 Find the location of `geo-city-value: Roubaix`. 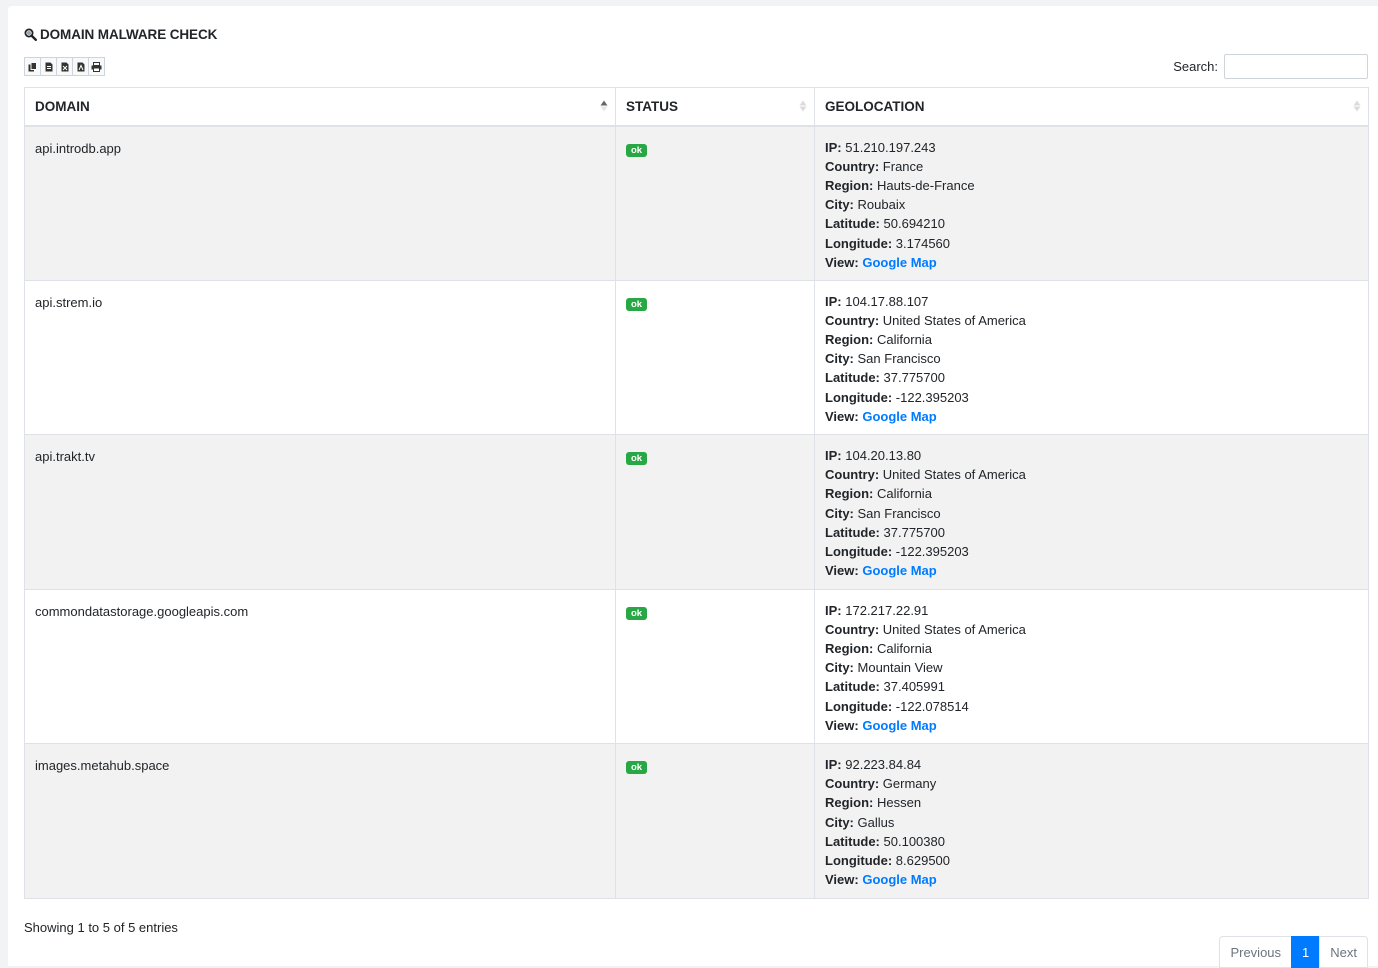

geo-city-value: Roubaix is located at coordinates (881, 205).